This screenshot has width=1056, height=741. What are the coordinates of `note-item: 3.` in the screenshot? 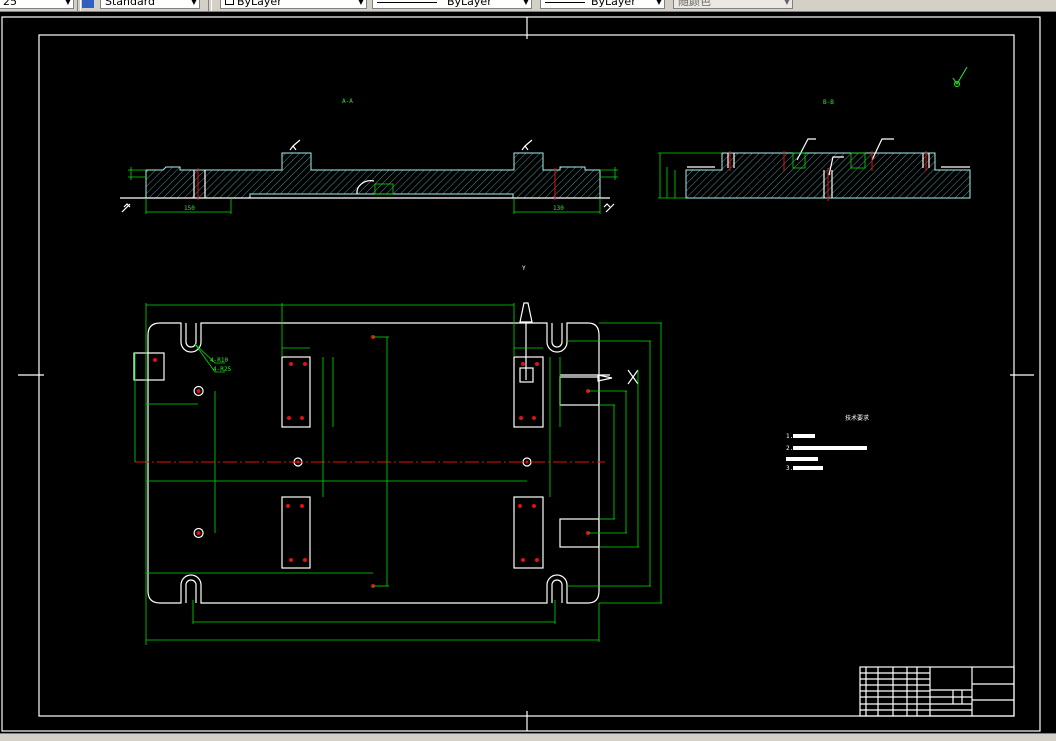 It's located at (789, 468).